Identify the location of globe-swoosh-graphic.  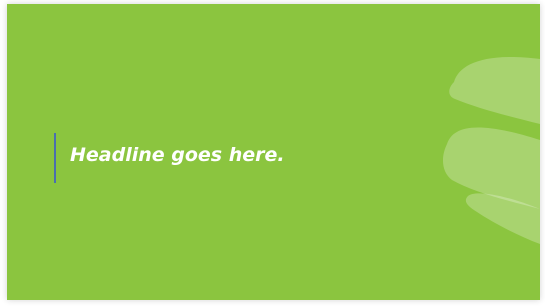
(491, 150).